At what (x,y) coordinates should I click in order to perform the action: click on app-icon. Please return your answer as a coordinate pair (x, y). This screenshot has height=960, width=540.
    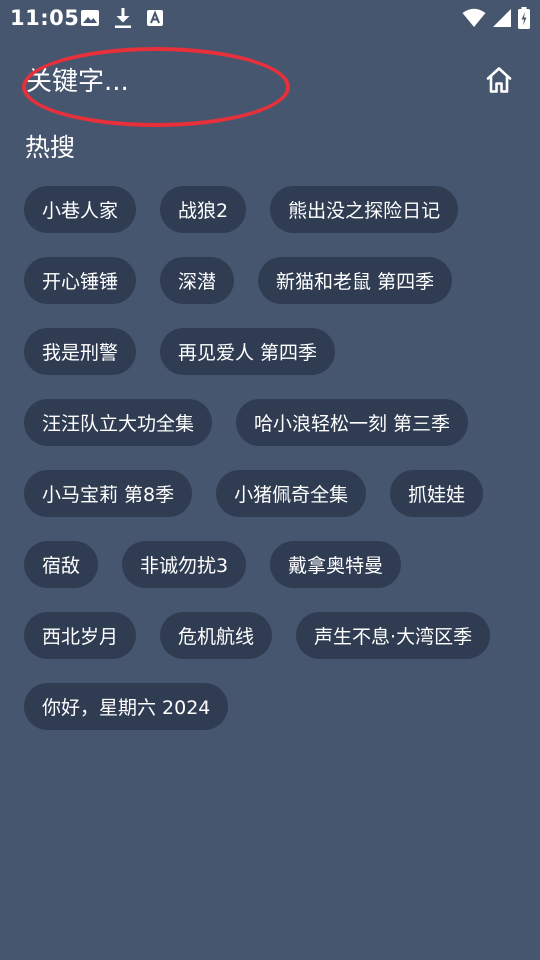
    Looking at the image, I should click on (155, 18).